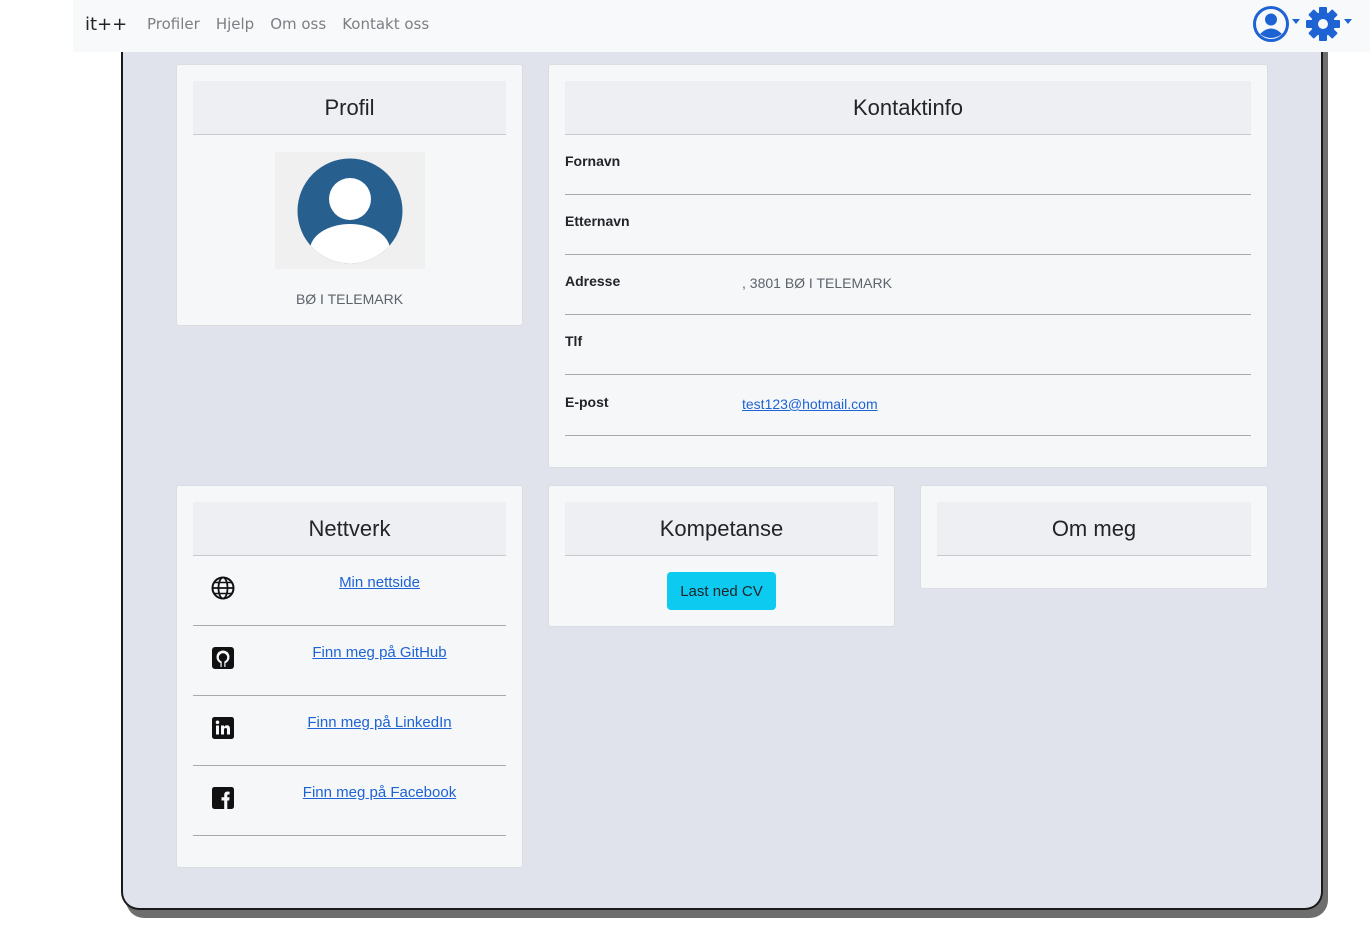  I want to click on settings-menu-toggle, so click(1330, 24).